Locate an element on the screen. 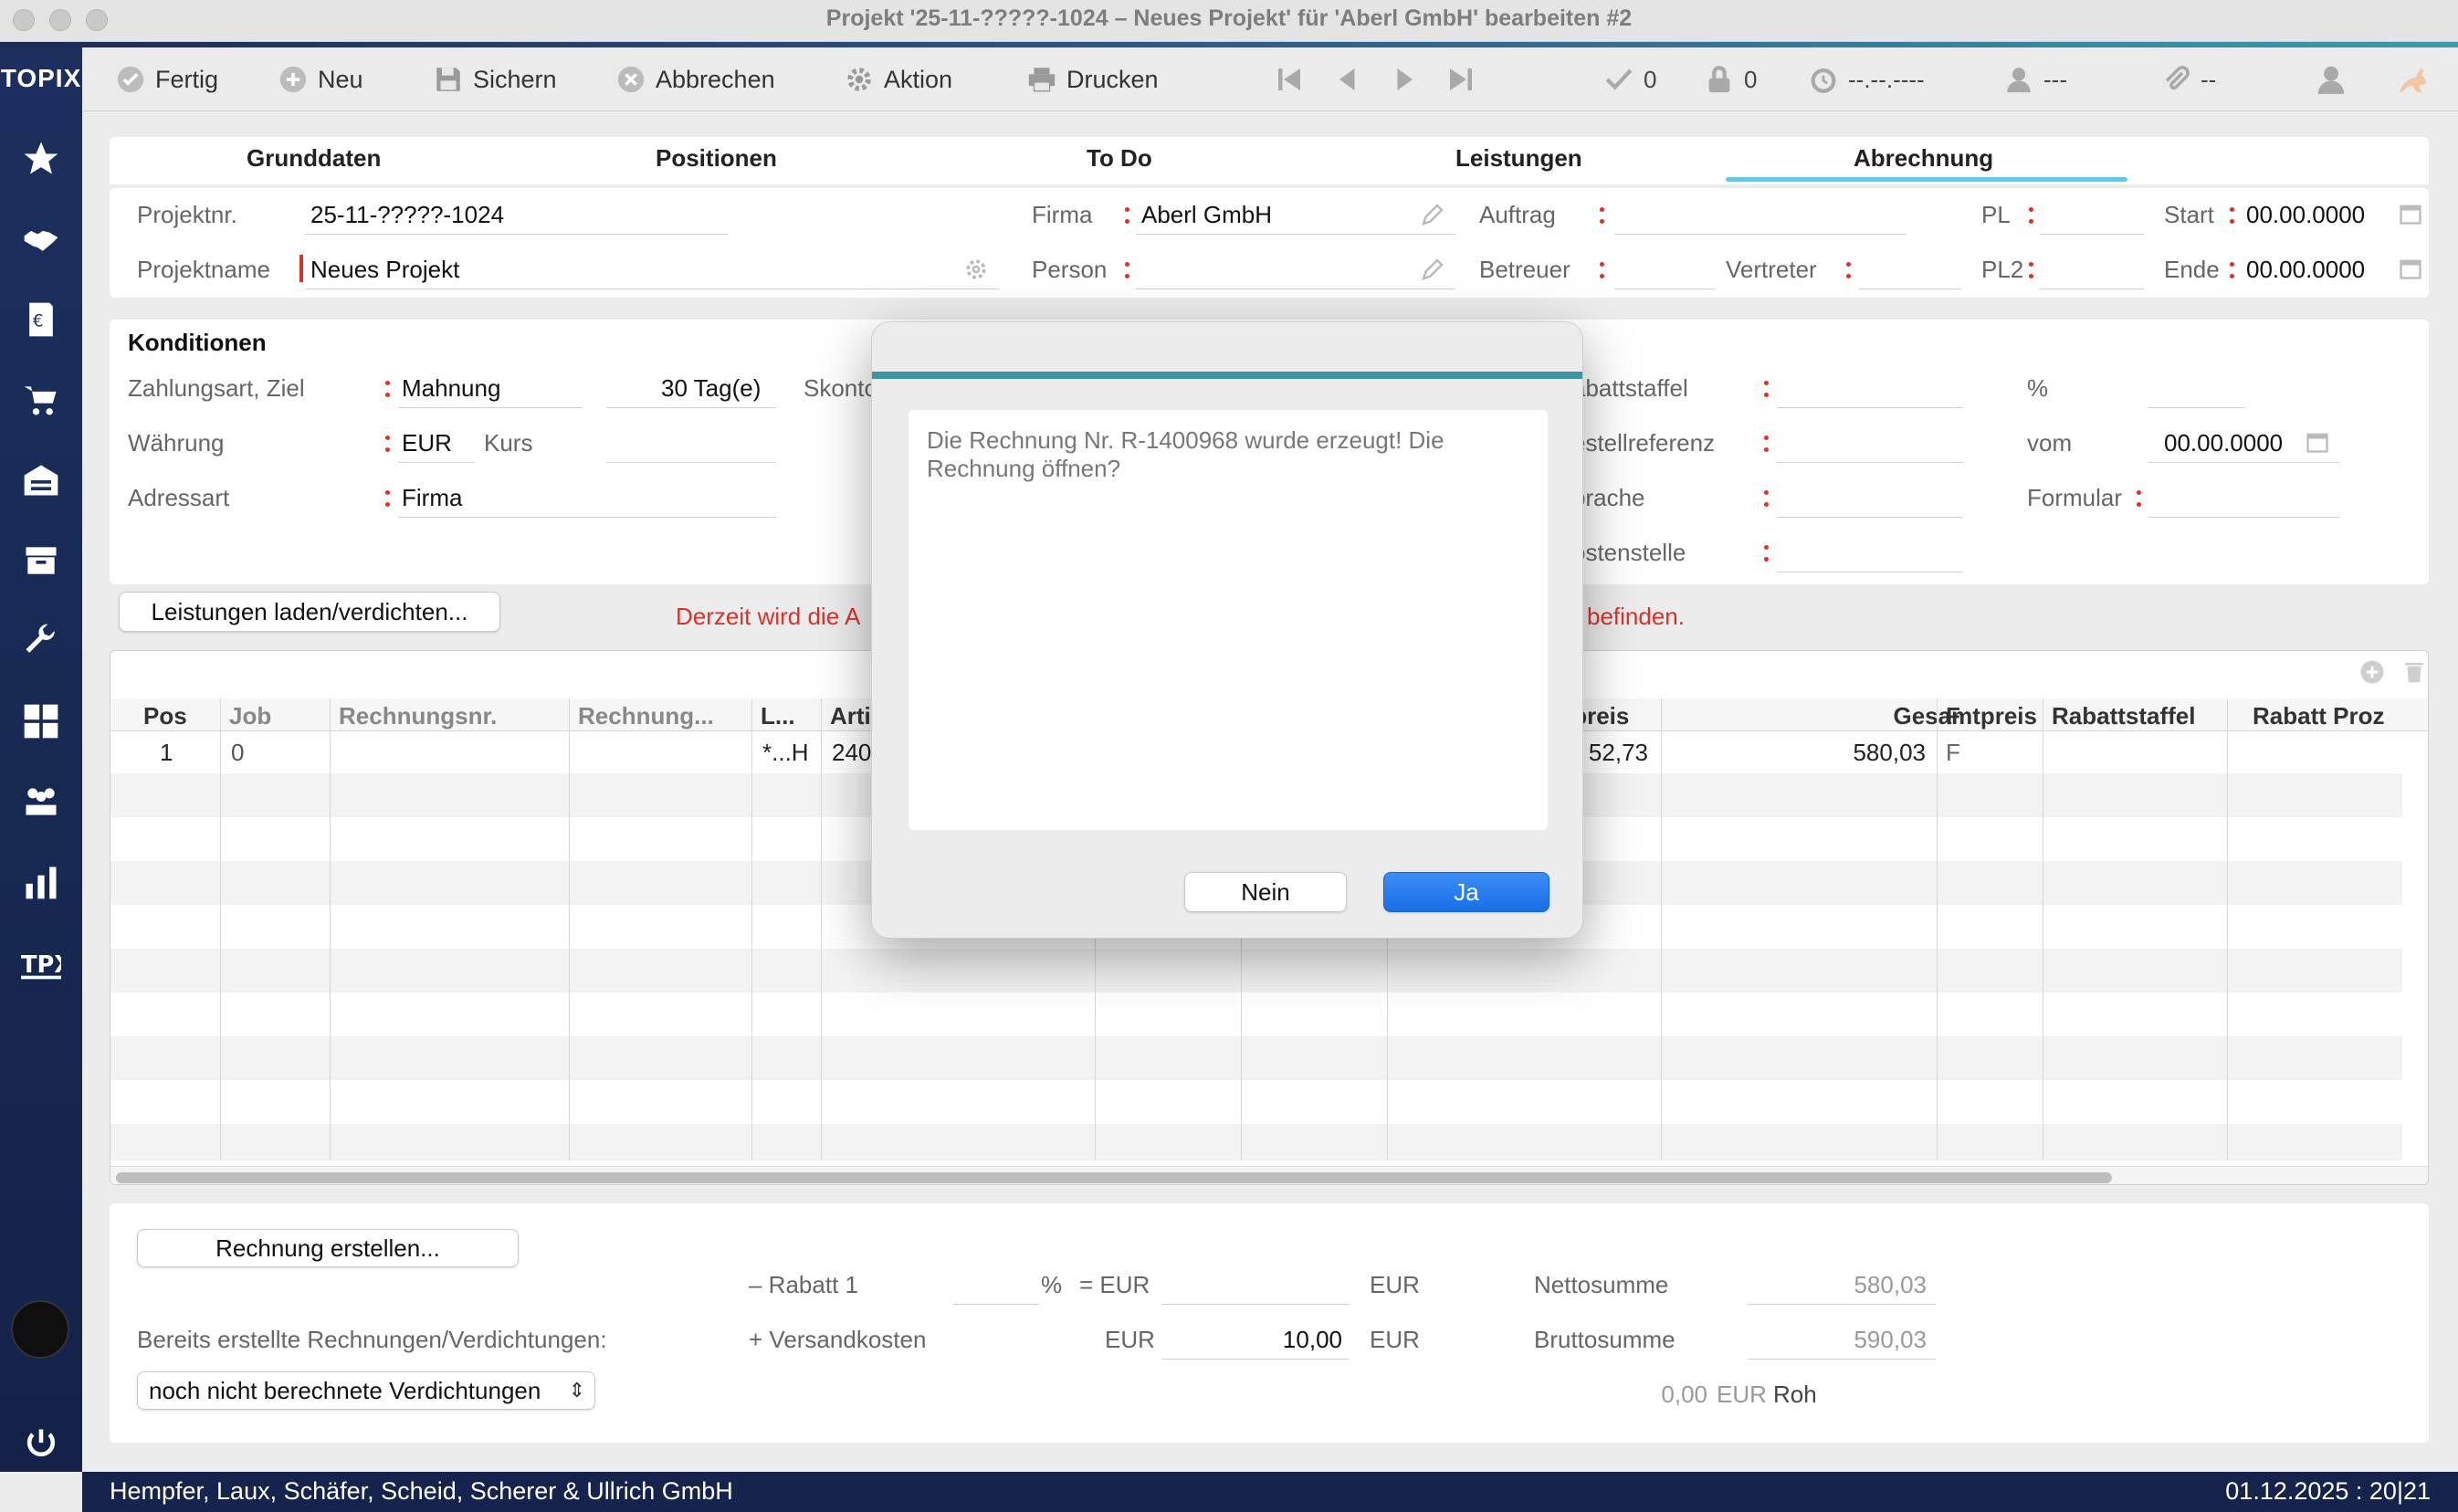 The height and width of the screenshot is (1512, 2458). horizontal-scrollbar is located at coordinates (1269, 1175).